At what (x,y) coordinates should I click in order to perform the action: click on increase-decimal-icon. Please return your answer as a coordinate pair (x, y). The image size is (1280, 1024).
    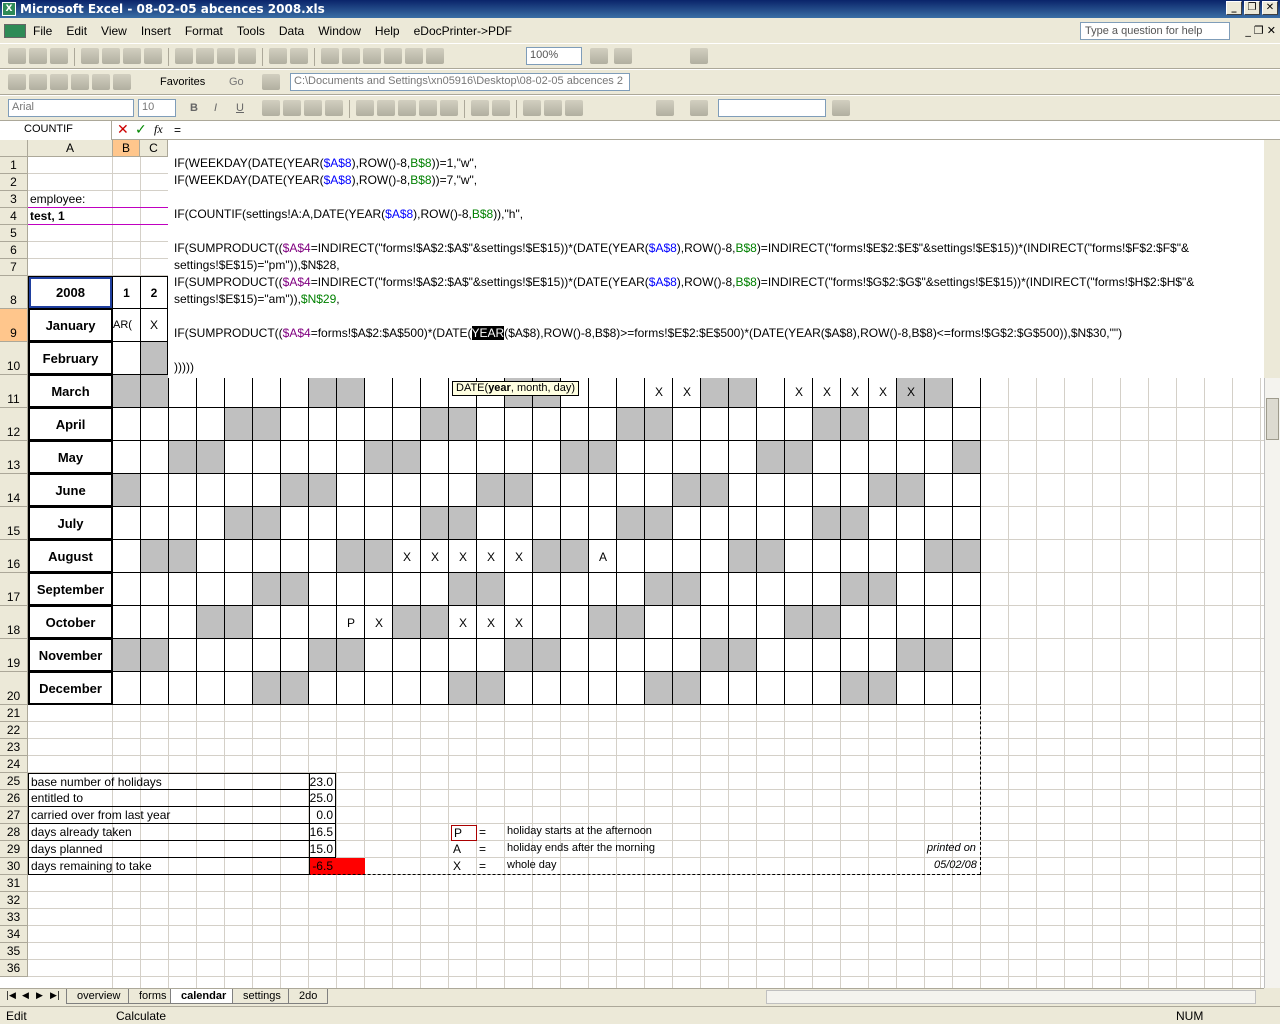
    Looking at the image, I should click on (428, 108).